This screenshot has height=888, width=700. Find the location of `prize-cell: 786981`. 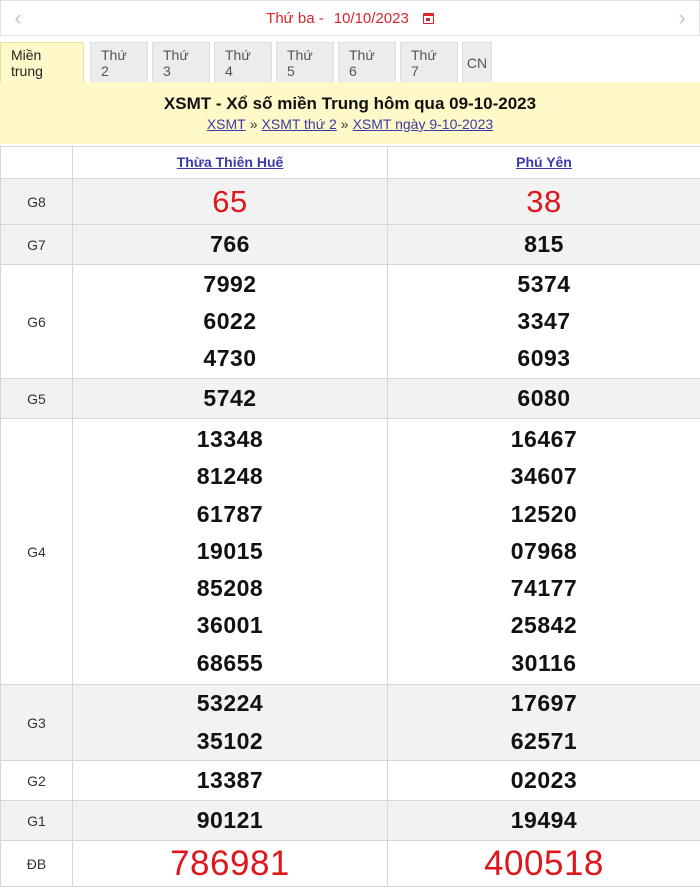

prize-cell: 786981 is located at coordinates (230, 863).